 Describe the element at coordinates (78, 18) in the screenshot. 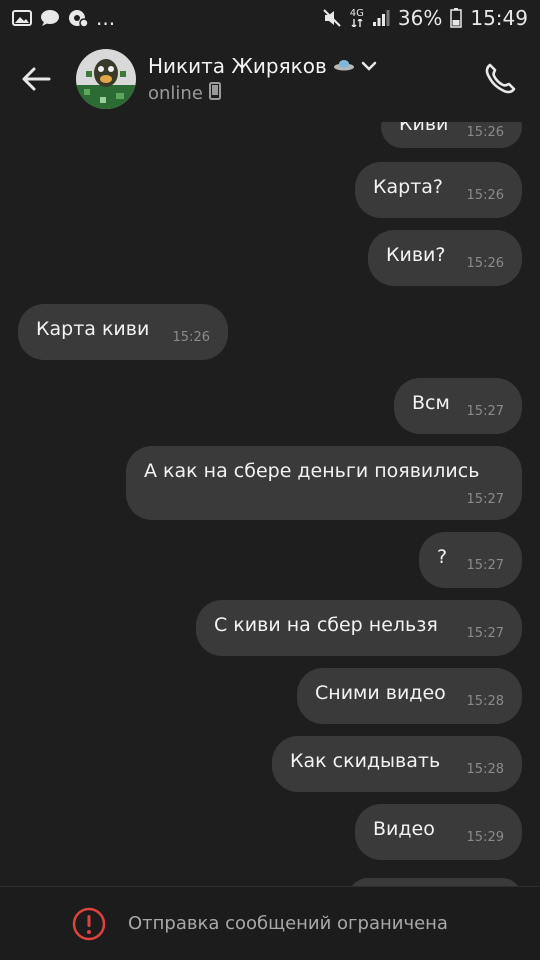

I see `settings-notification-icon` at that location.